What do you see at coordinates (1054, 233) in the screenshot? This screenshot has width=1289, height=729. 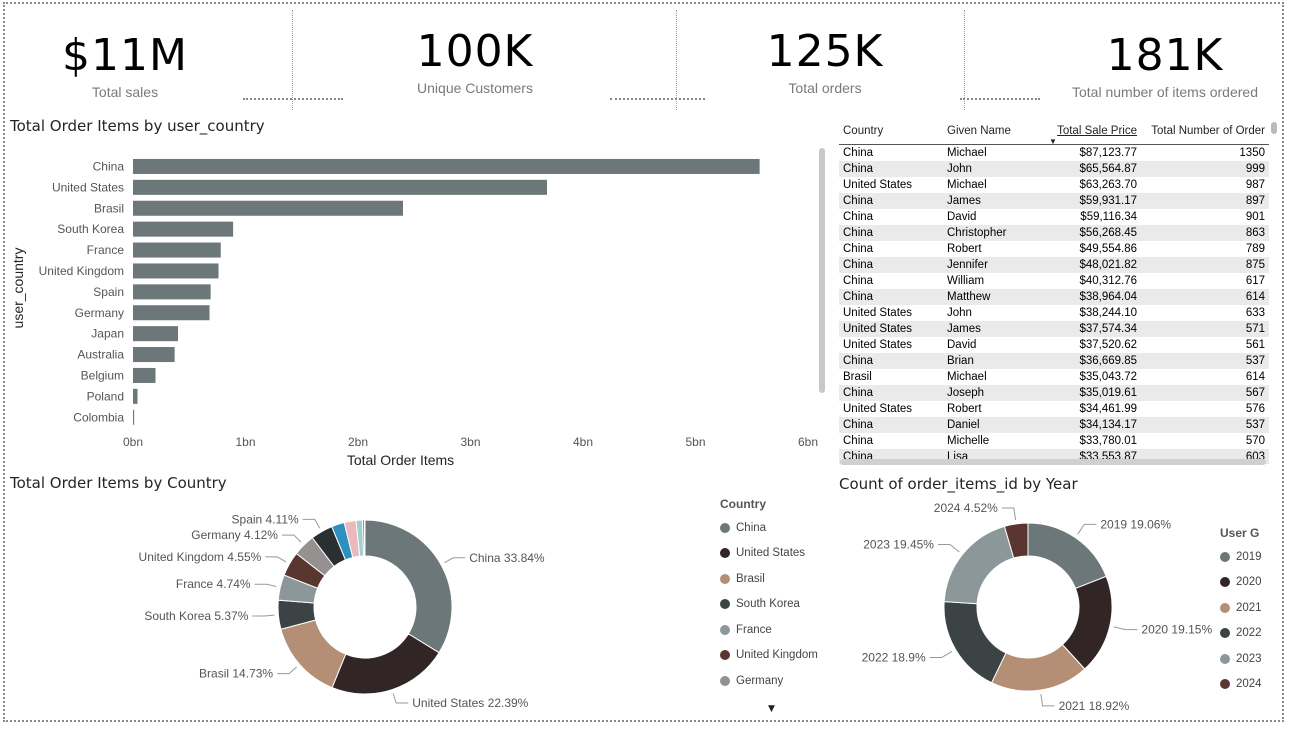 I see `table-row: China Christopher $56,268.45 863` at bounding box center [1054, 233].